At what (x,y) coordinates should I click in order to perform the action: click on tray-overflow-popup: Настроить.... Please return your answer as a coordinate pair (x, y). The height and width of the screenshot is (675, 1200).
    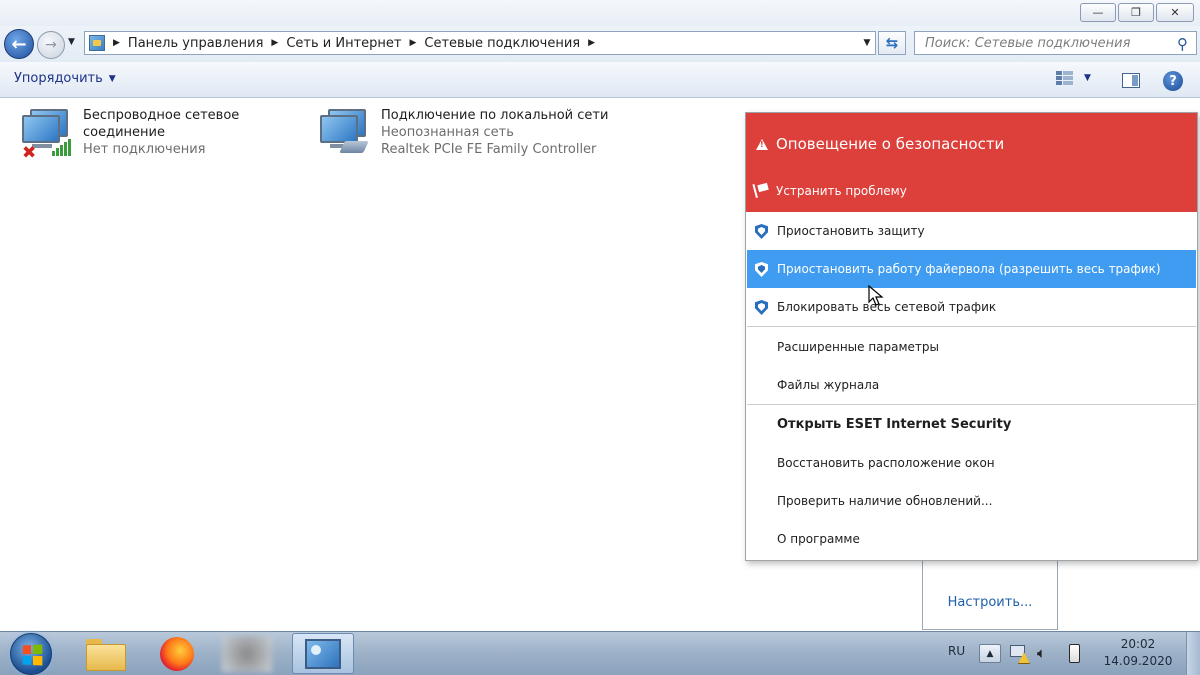
    Looking at the image, I should click on (990, 595).